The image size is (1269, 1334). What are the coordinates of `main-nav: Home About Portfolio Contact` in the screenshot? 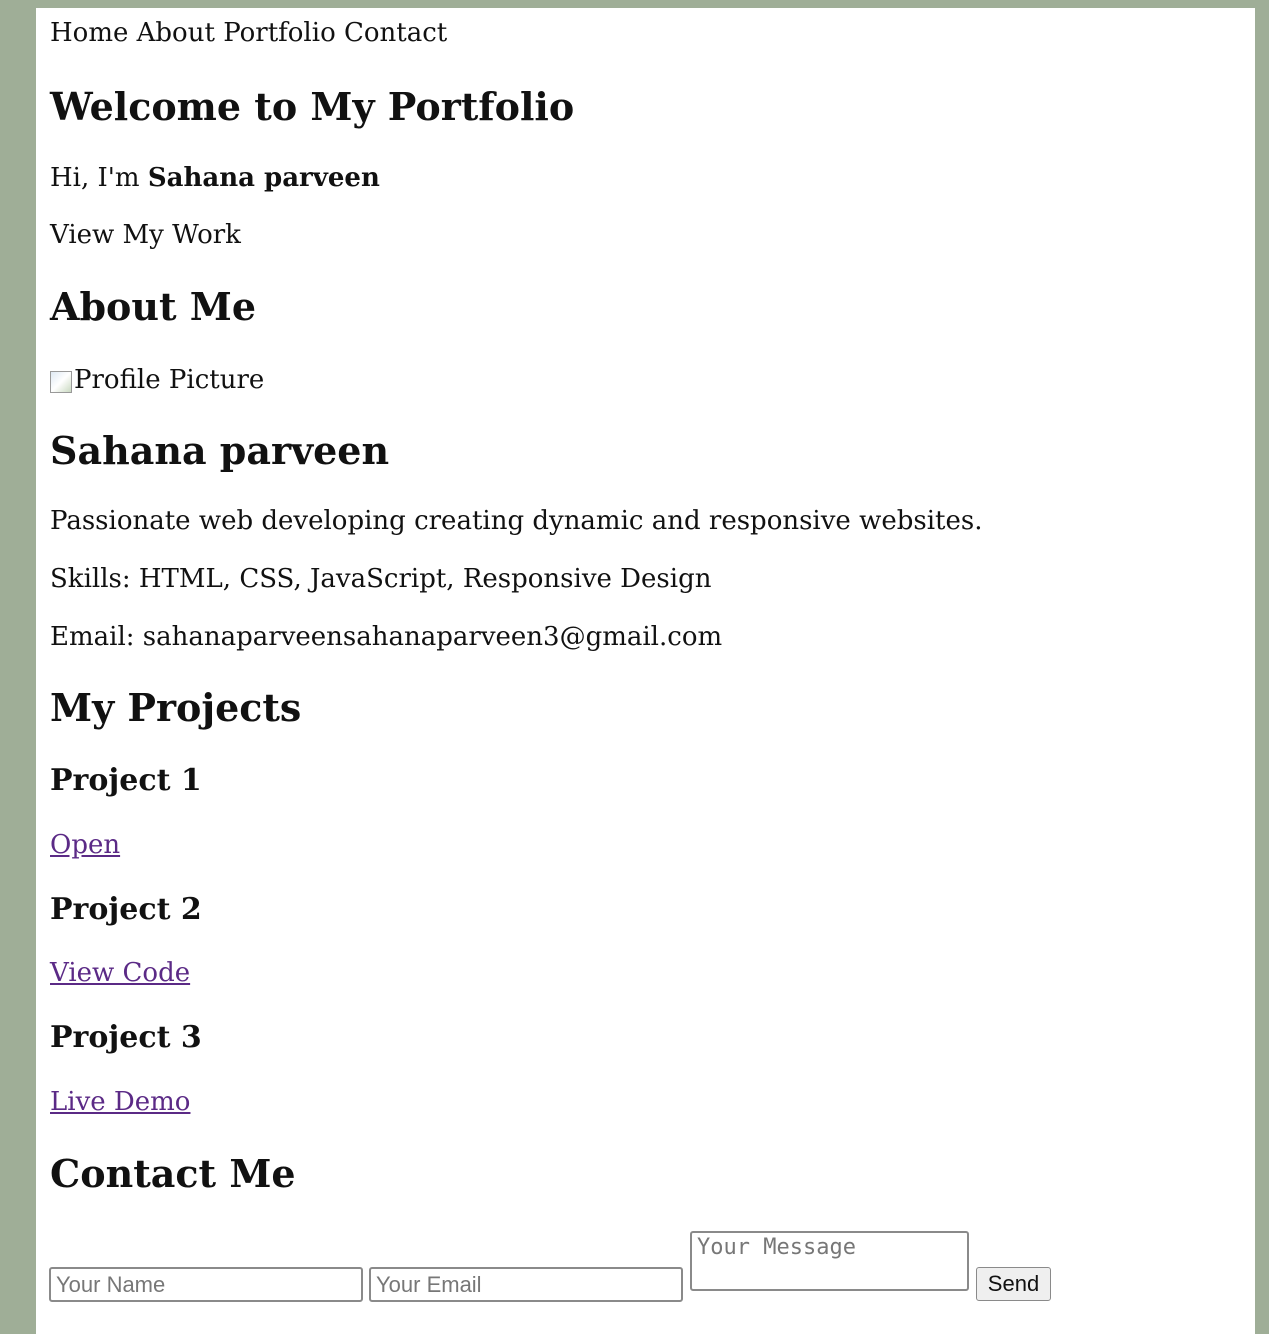 It's located at (248, 33).